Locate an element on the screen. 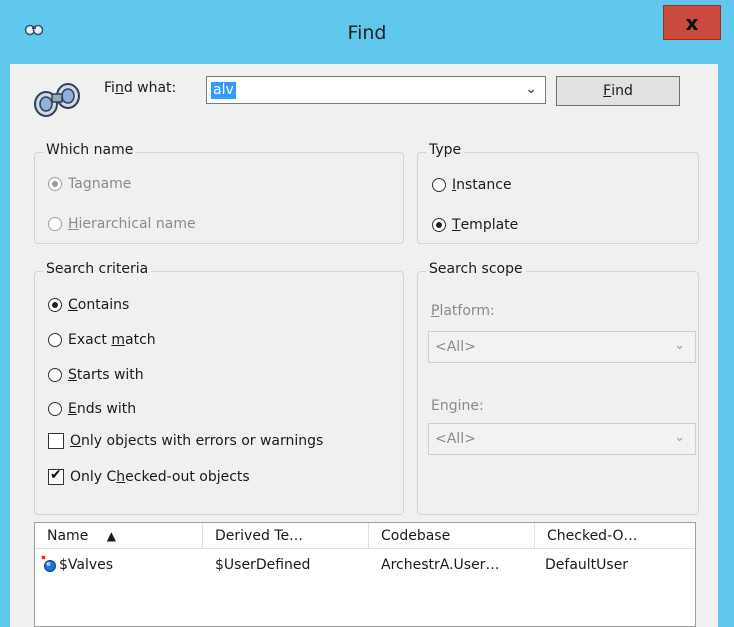 This screenshot has height=627, width=734. platform-label-post: latform: is located at coordinates (467, 311).